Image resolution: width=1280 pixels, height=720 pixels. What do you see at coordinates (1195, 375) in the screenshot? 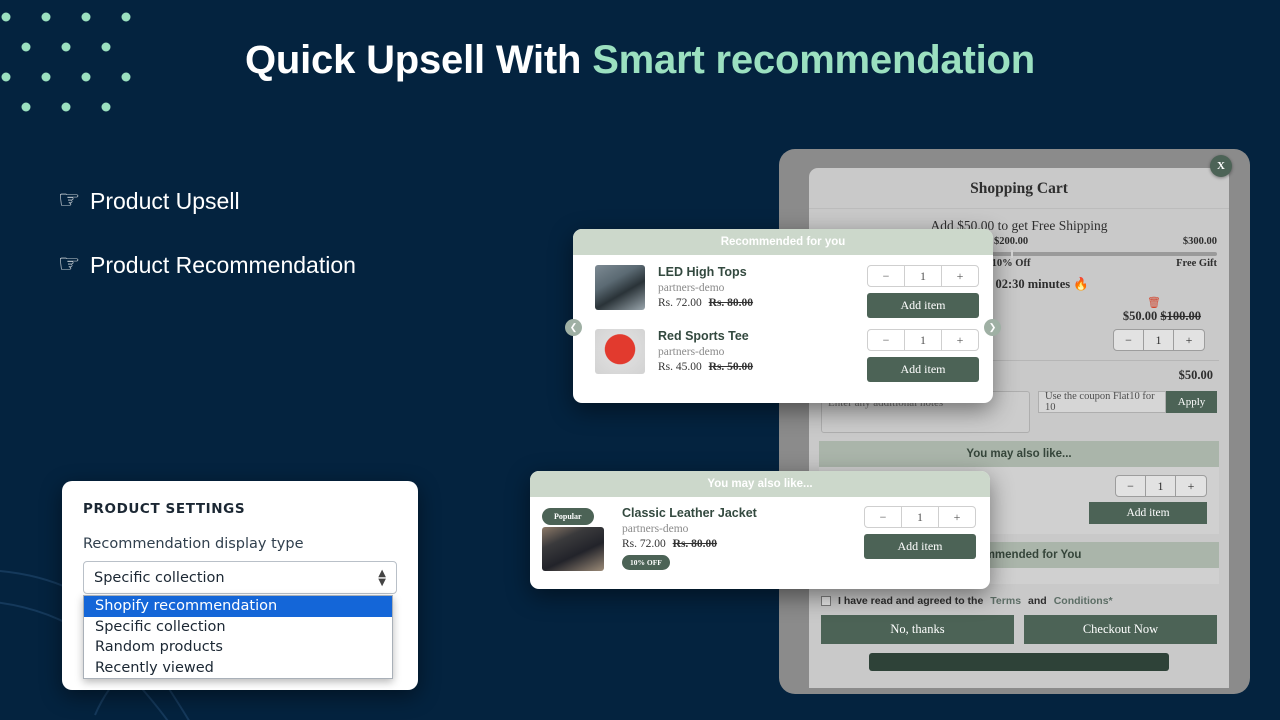
I see `total-value: $50.00` at bounding box center [1195, 375].